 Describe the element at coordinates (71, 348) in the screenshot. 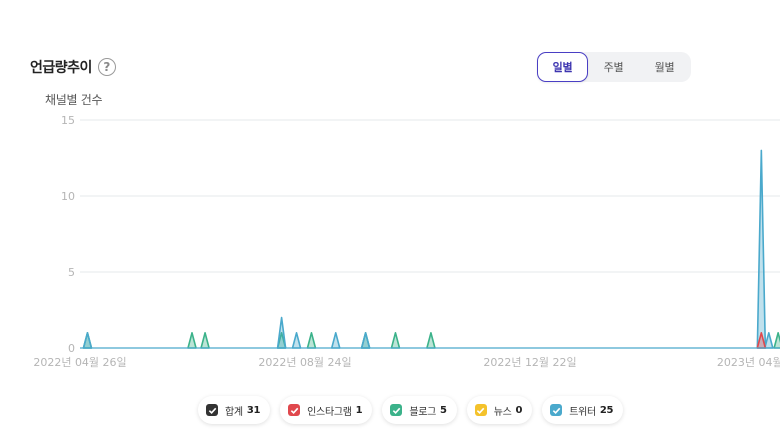

I see `y-tick-label: 0` at that location.